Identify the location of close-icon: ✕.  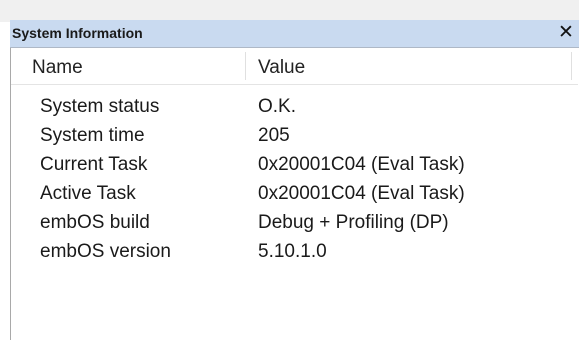
(566, 33).